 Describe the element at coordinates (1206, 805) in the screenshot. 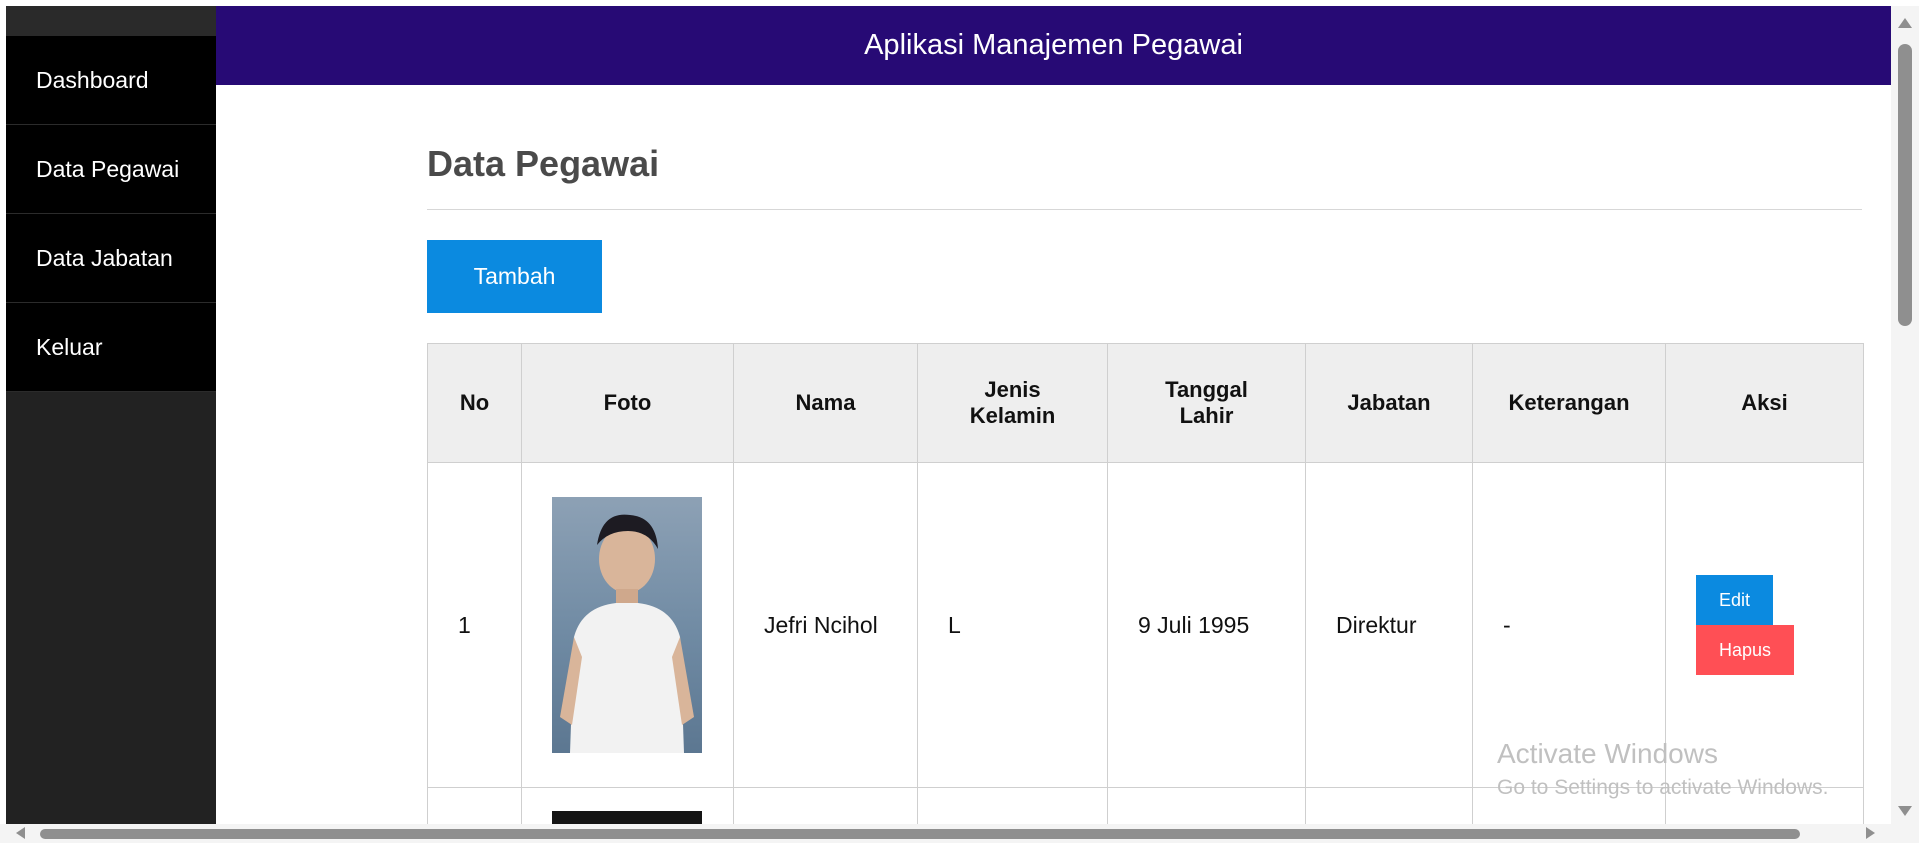

I see `cell-tanggal-lahir` at that location.